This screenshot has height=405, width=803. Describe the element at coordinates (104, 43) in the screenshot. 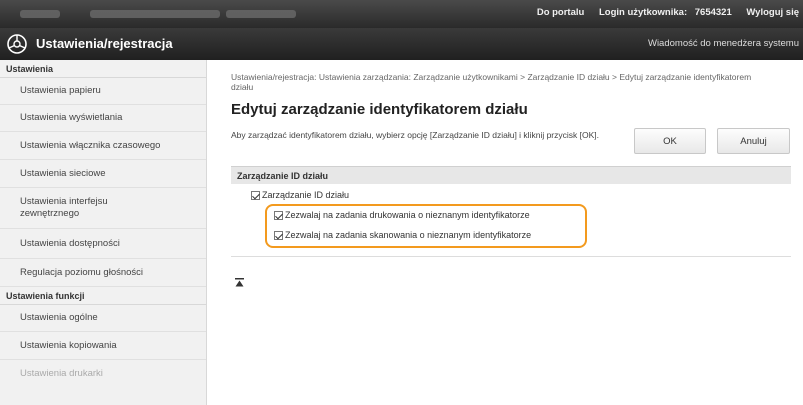

I see `page-header-title: Ustawienia/rejestracja` at that location.